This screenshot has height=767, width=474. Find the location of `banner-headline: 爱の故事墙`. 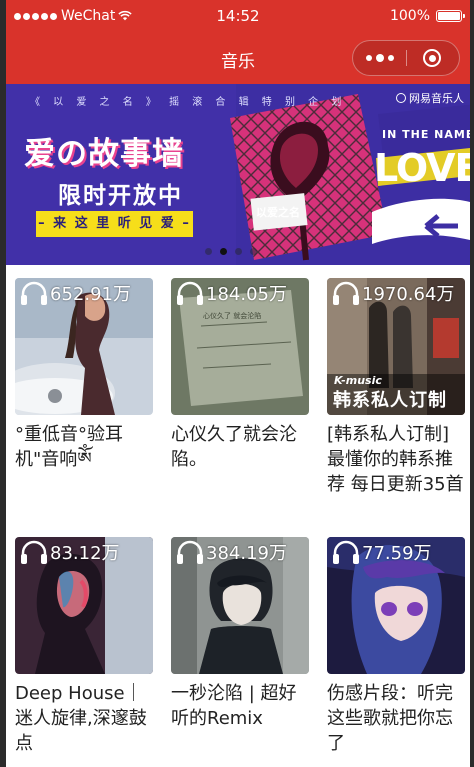

banner-headline: 爱の故事墙 is located at coordinates (104, 154).